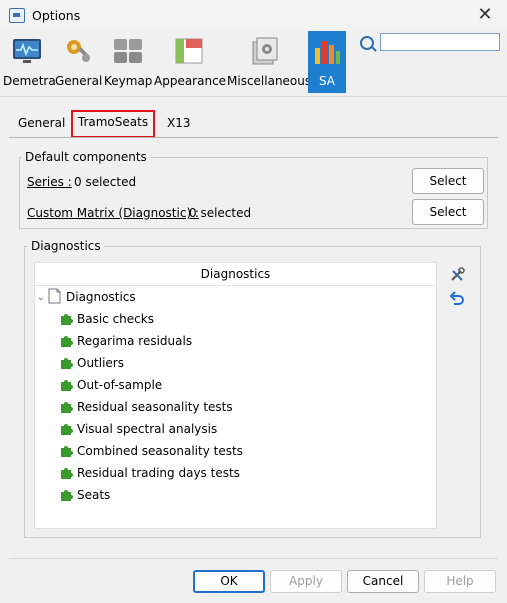 This screenshot has width=507, height=603. I want to click on tree-item-outliers: Outliers, so click(92, 363).